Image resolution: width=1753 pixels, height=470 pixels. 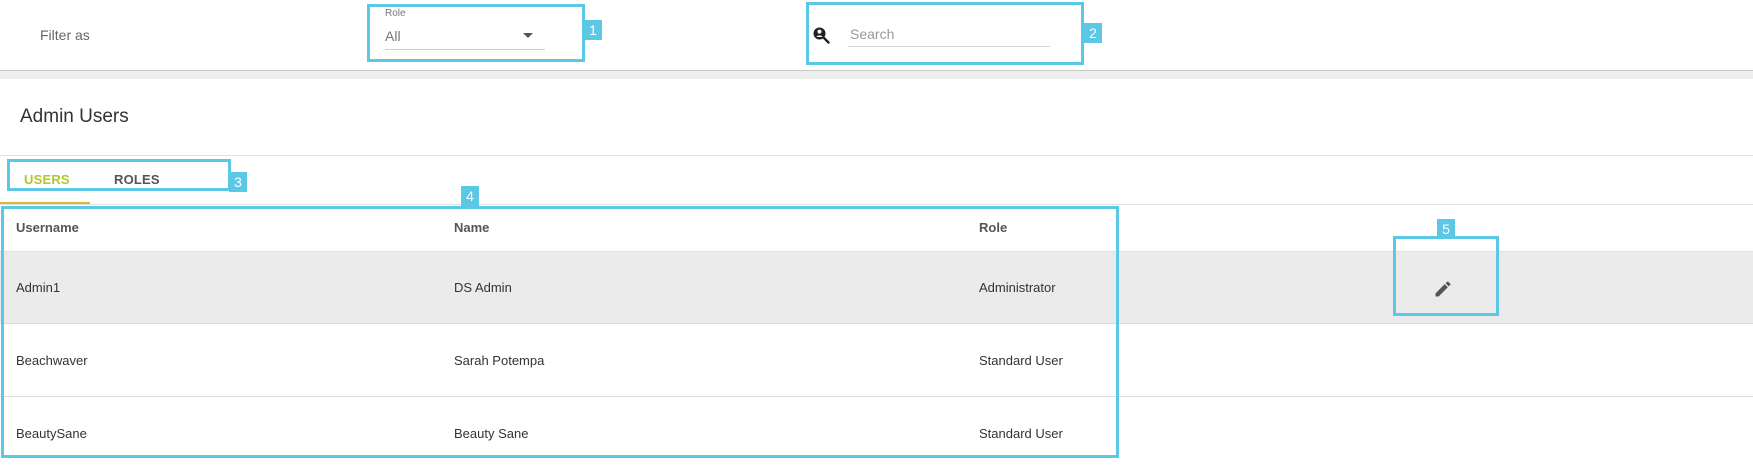 I want to click on annotation-tag-5: 5, so click(x=1446, y=229).